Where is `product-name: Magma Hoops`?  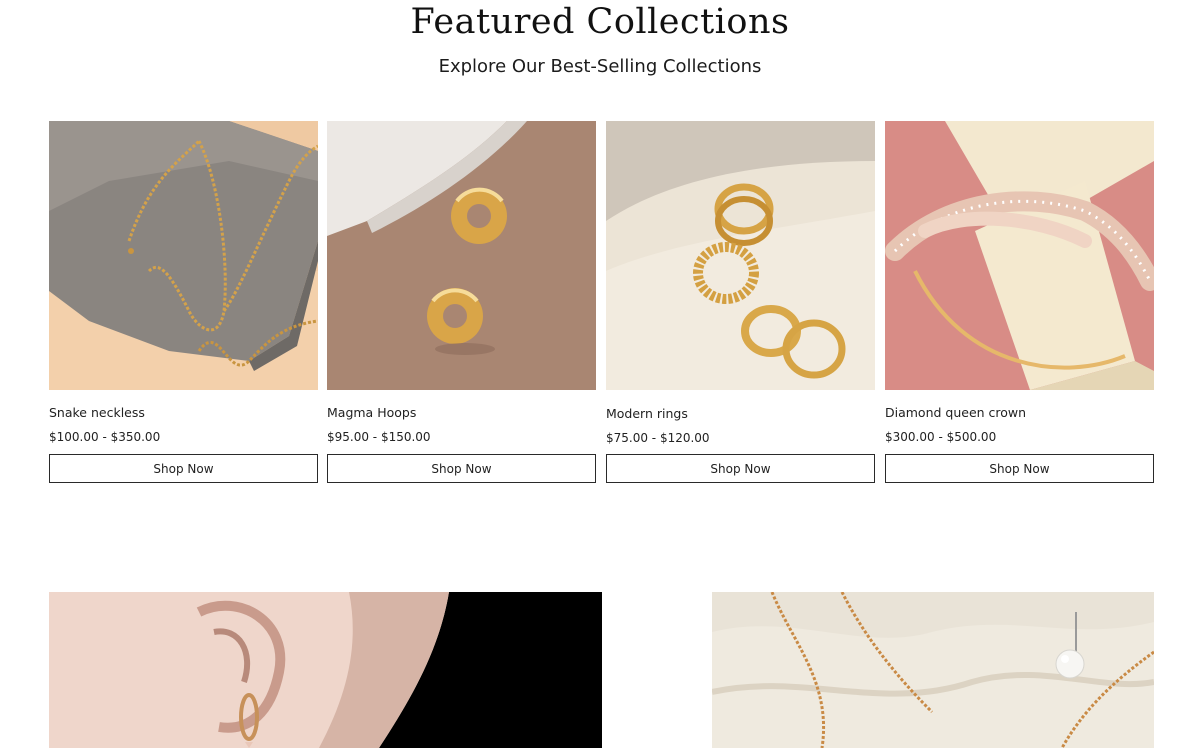 product-name: Magma Hoops is located at coordinates (461, 412).